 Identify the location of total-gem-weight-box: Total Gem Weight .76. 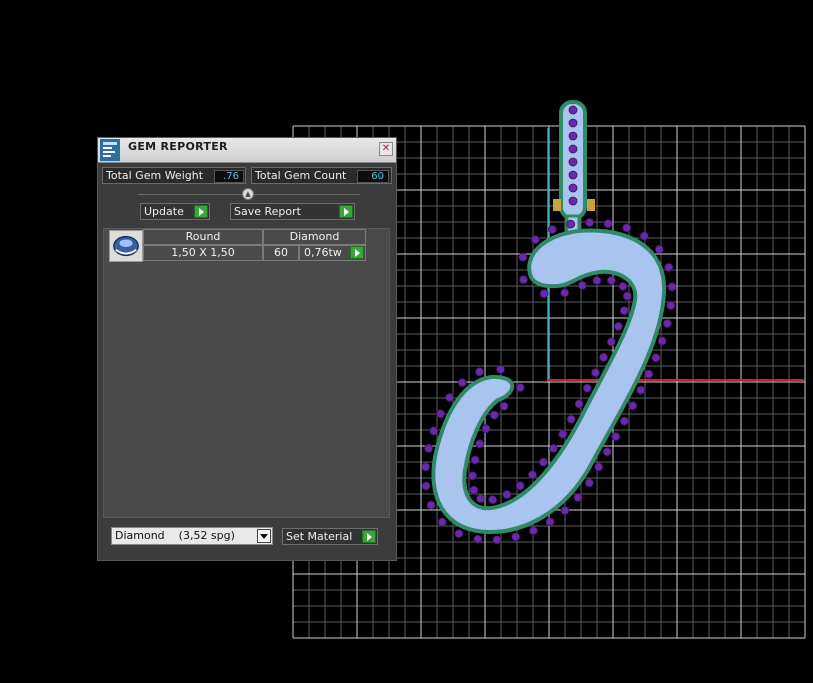
(174, 175).